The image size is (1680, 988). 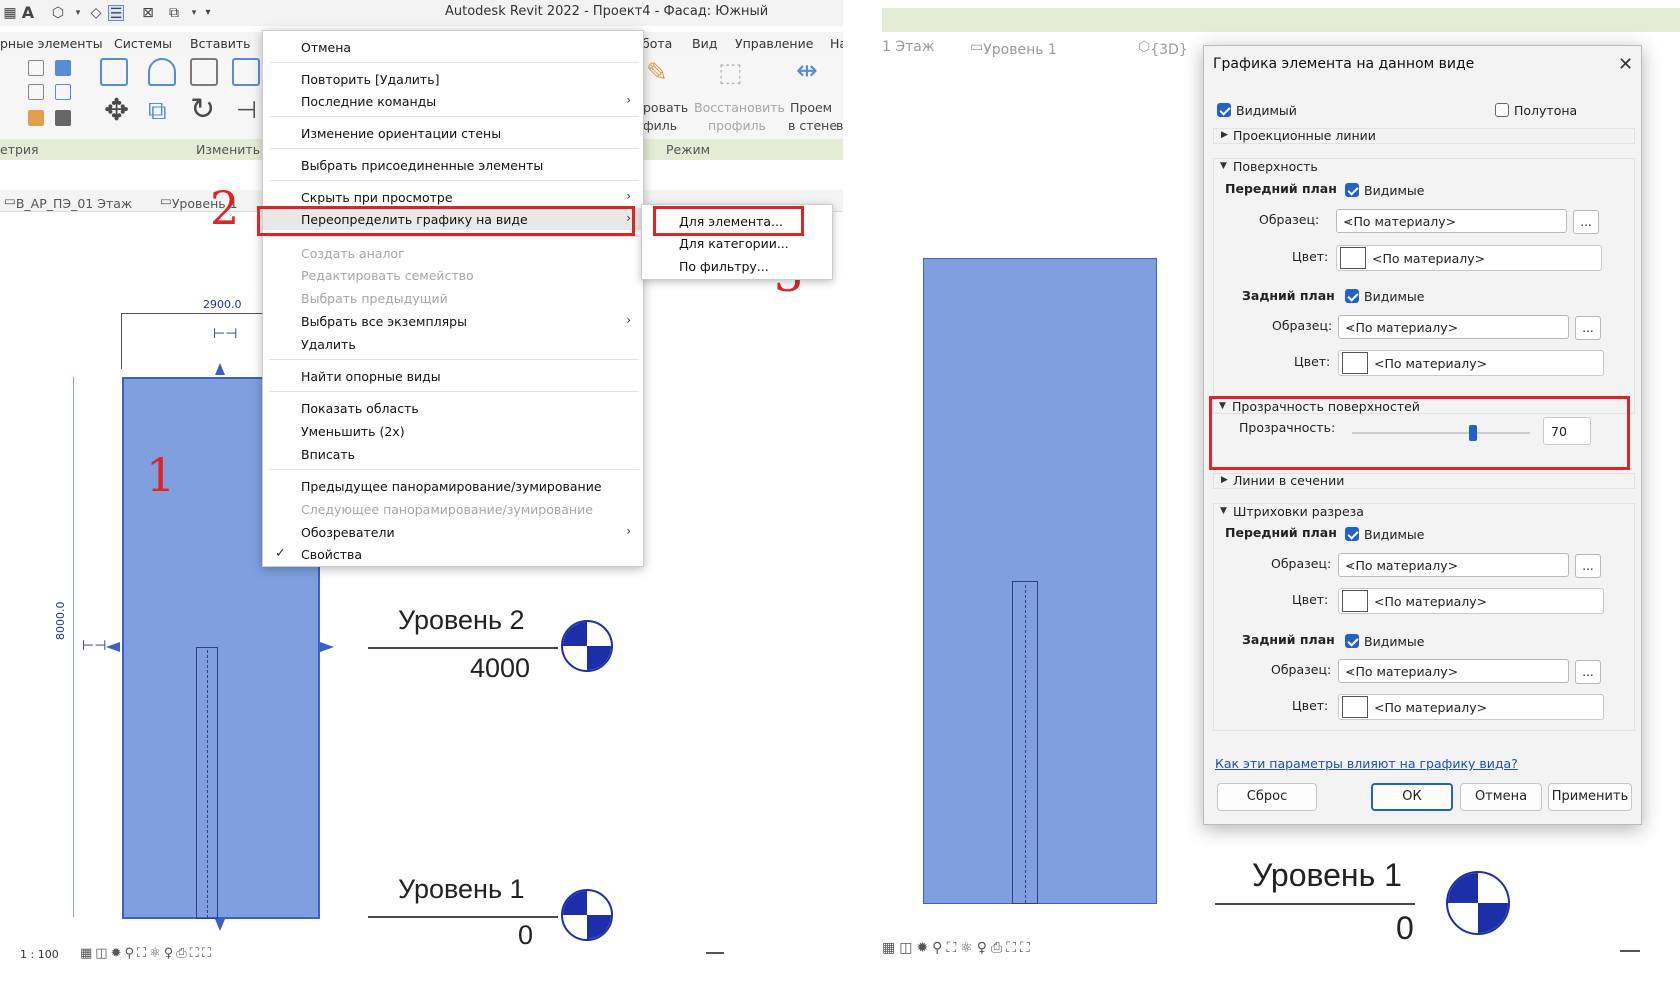 I want to click on menu-manage: Управление, so click(x=774, y=43).